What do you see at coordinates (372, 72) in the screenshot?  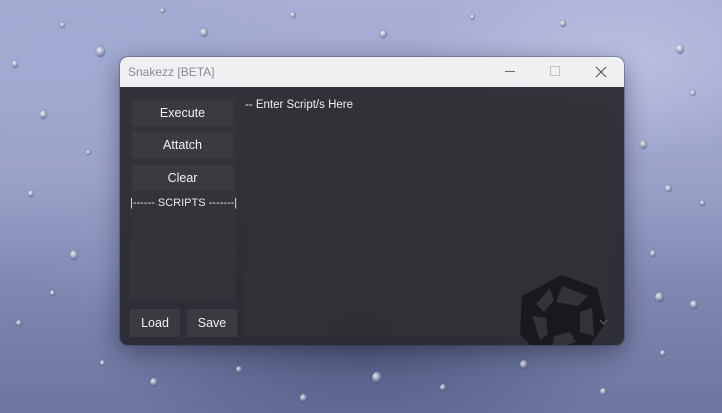 I see `title-bar: Snakezz [BETA]` at bounding box center [372, 72].